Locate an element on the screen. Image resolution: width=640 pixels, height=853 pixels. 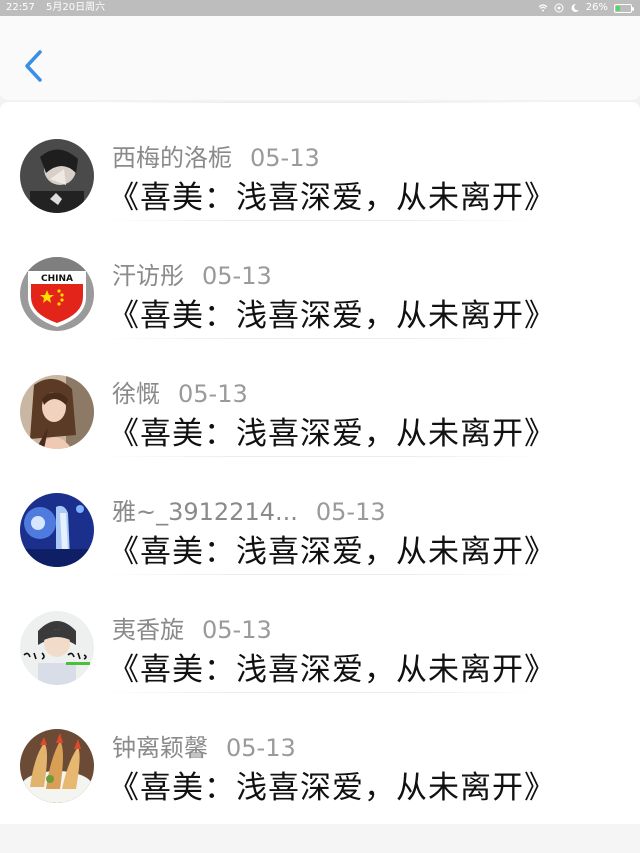
list-item: 夷香旋 05-13 《喜美：浅喜深爱，从未离开》 is located at coordinates (320, 633).